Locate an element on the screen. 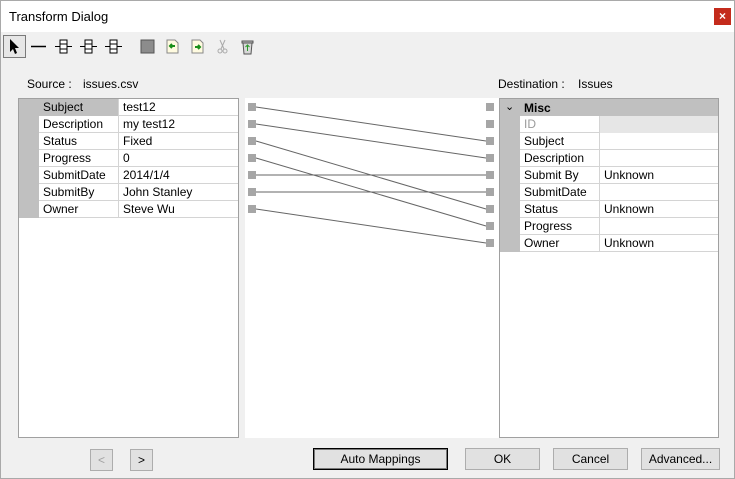  table-row: Status Fixed is located at coordinates (128, 141).